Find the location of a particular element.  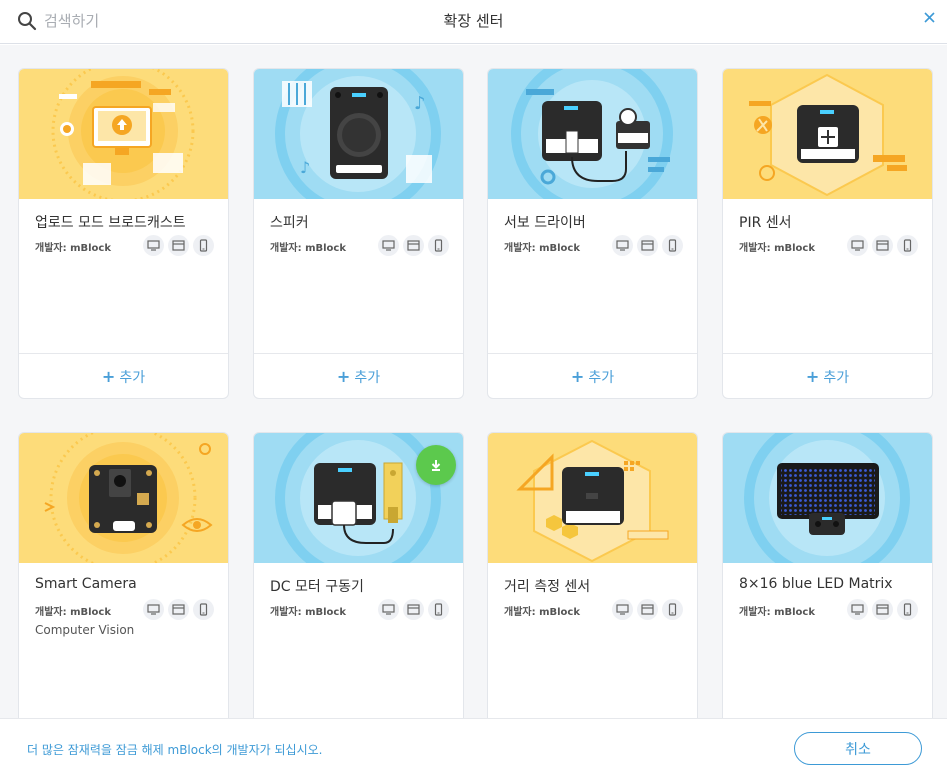

servo-module-icon is located at coordinates (592, 134).